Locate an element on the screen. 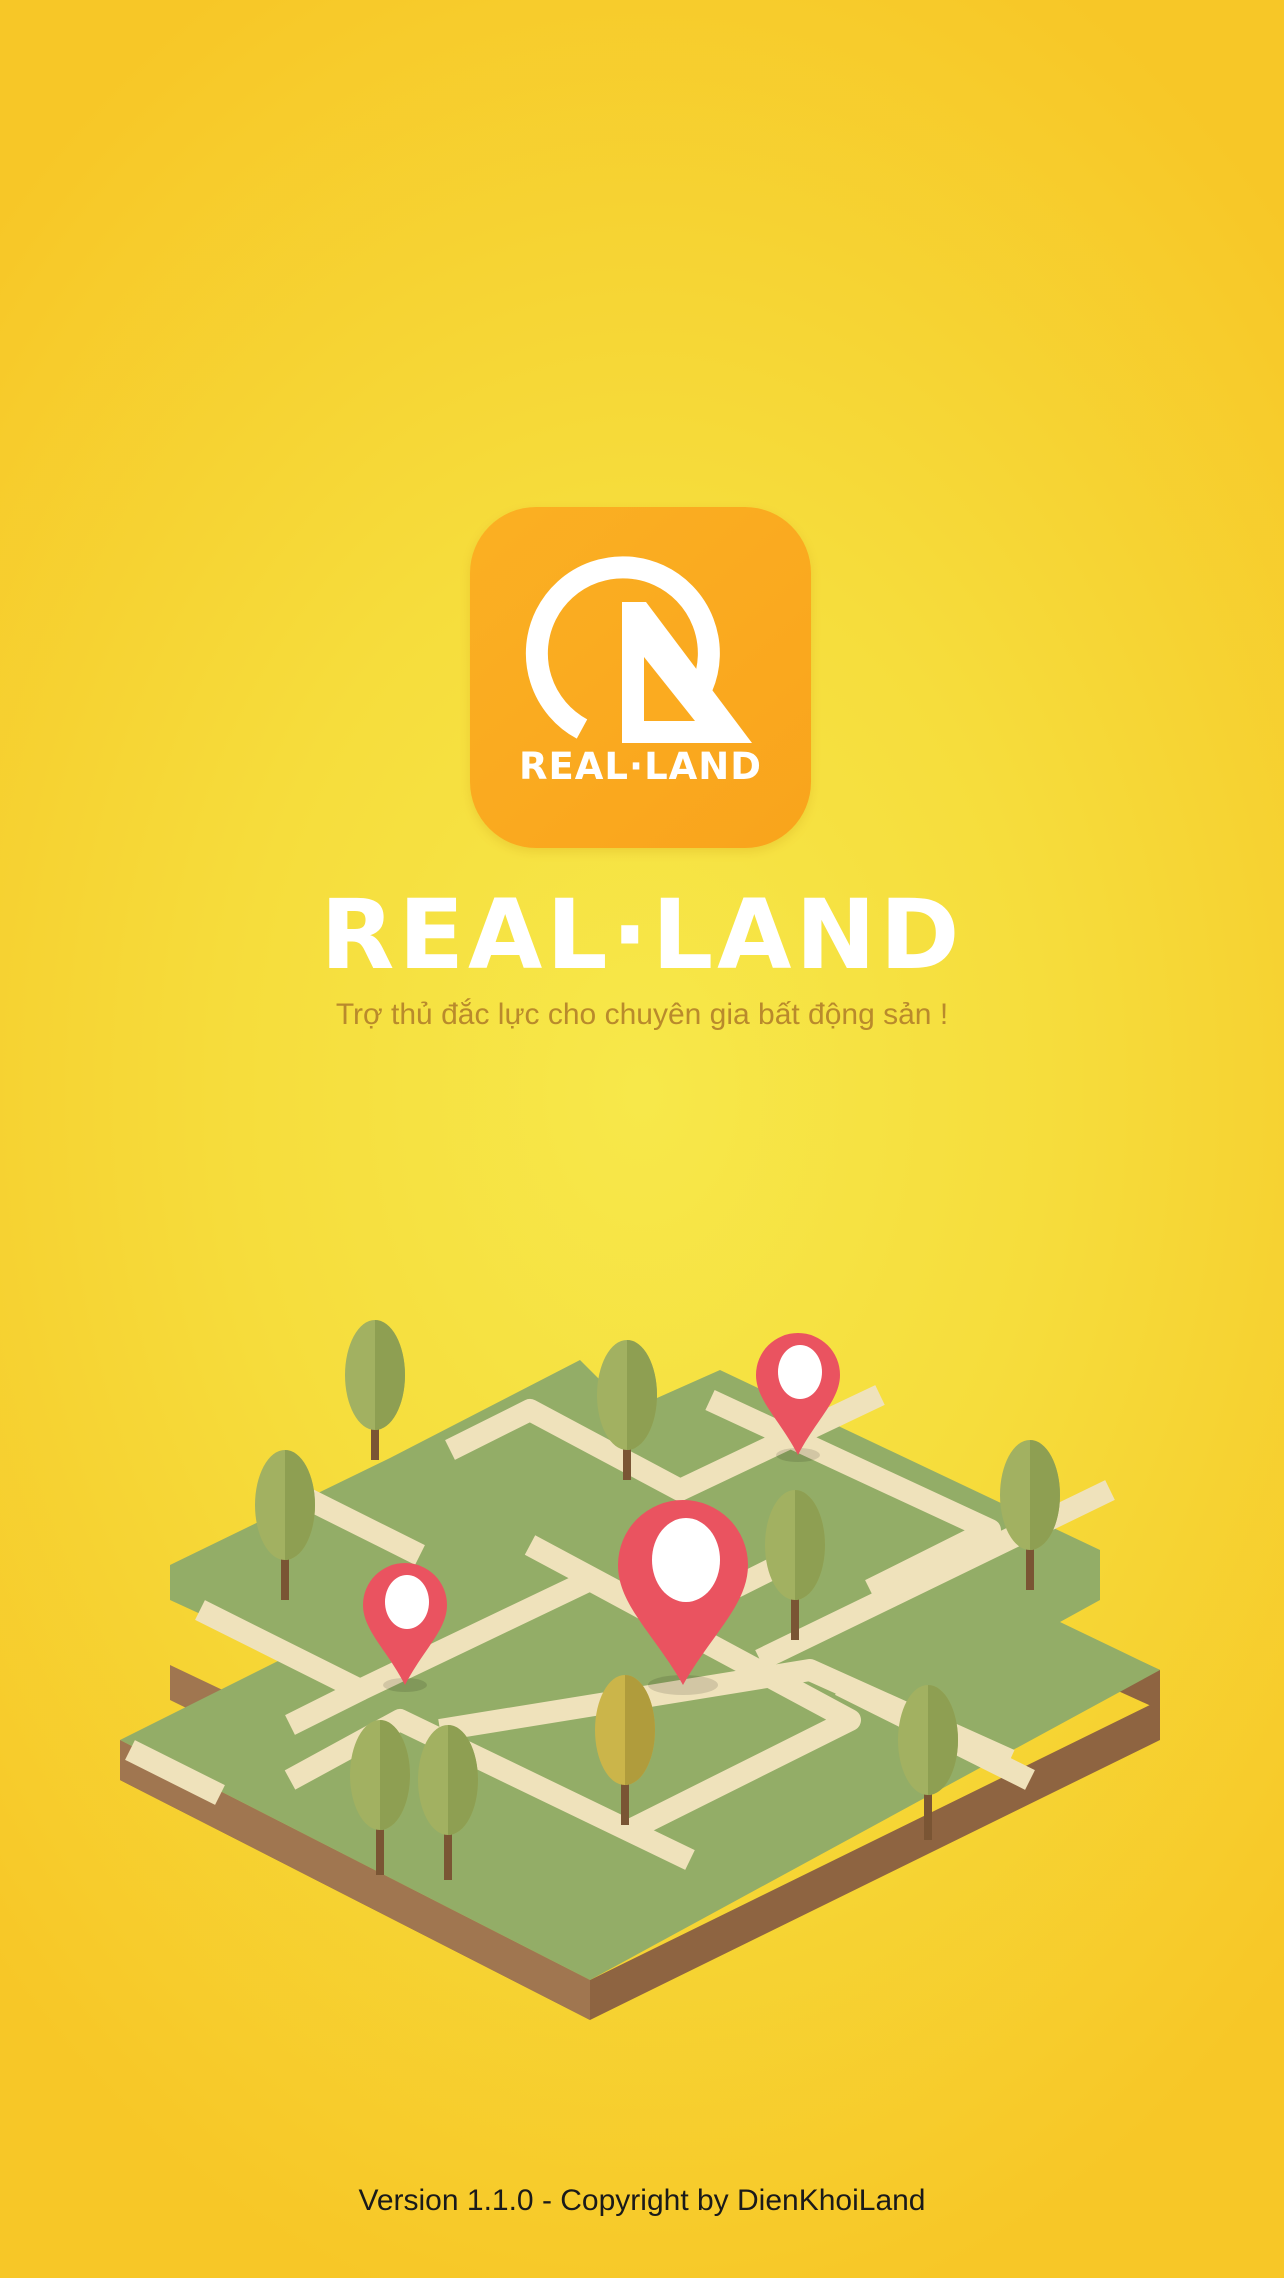  brand-name: REAL·LAND is located at coordinates (642, 935).